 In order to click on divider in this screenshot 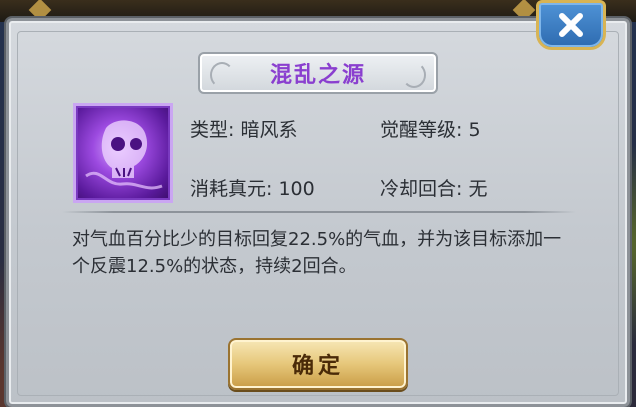, I will do `click(319, 212)`.